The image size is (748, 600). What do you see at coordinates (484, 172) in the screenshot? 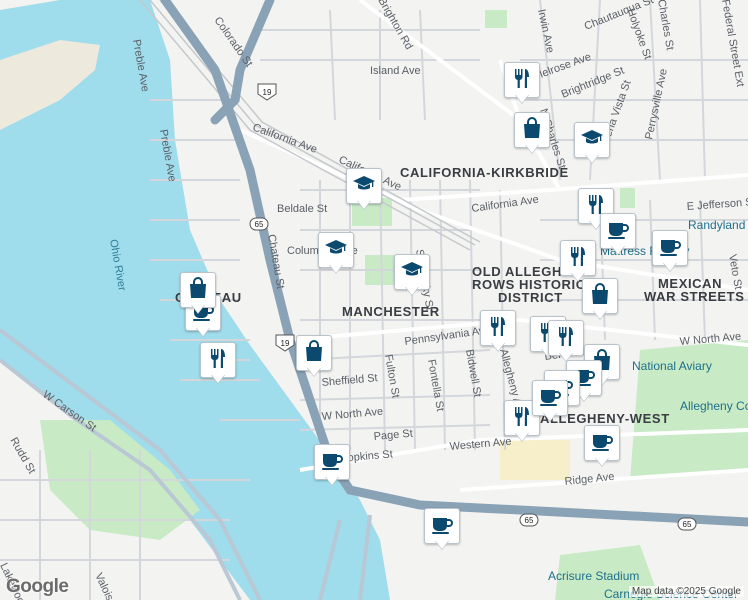
I see `neighborhood-label: CALIFORNIA-KIRKBRIDE` at bounding box center [484, 172].